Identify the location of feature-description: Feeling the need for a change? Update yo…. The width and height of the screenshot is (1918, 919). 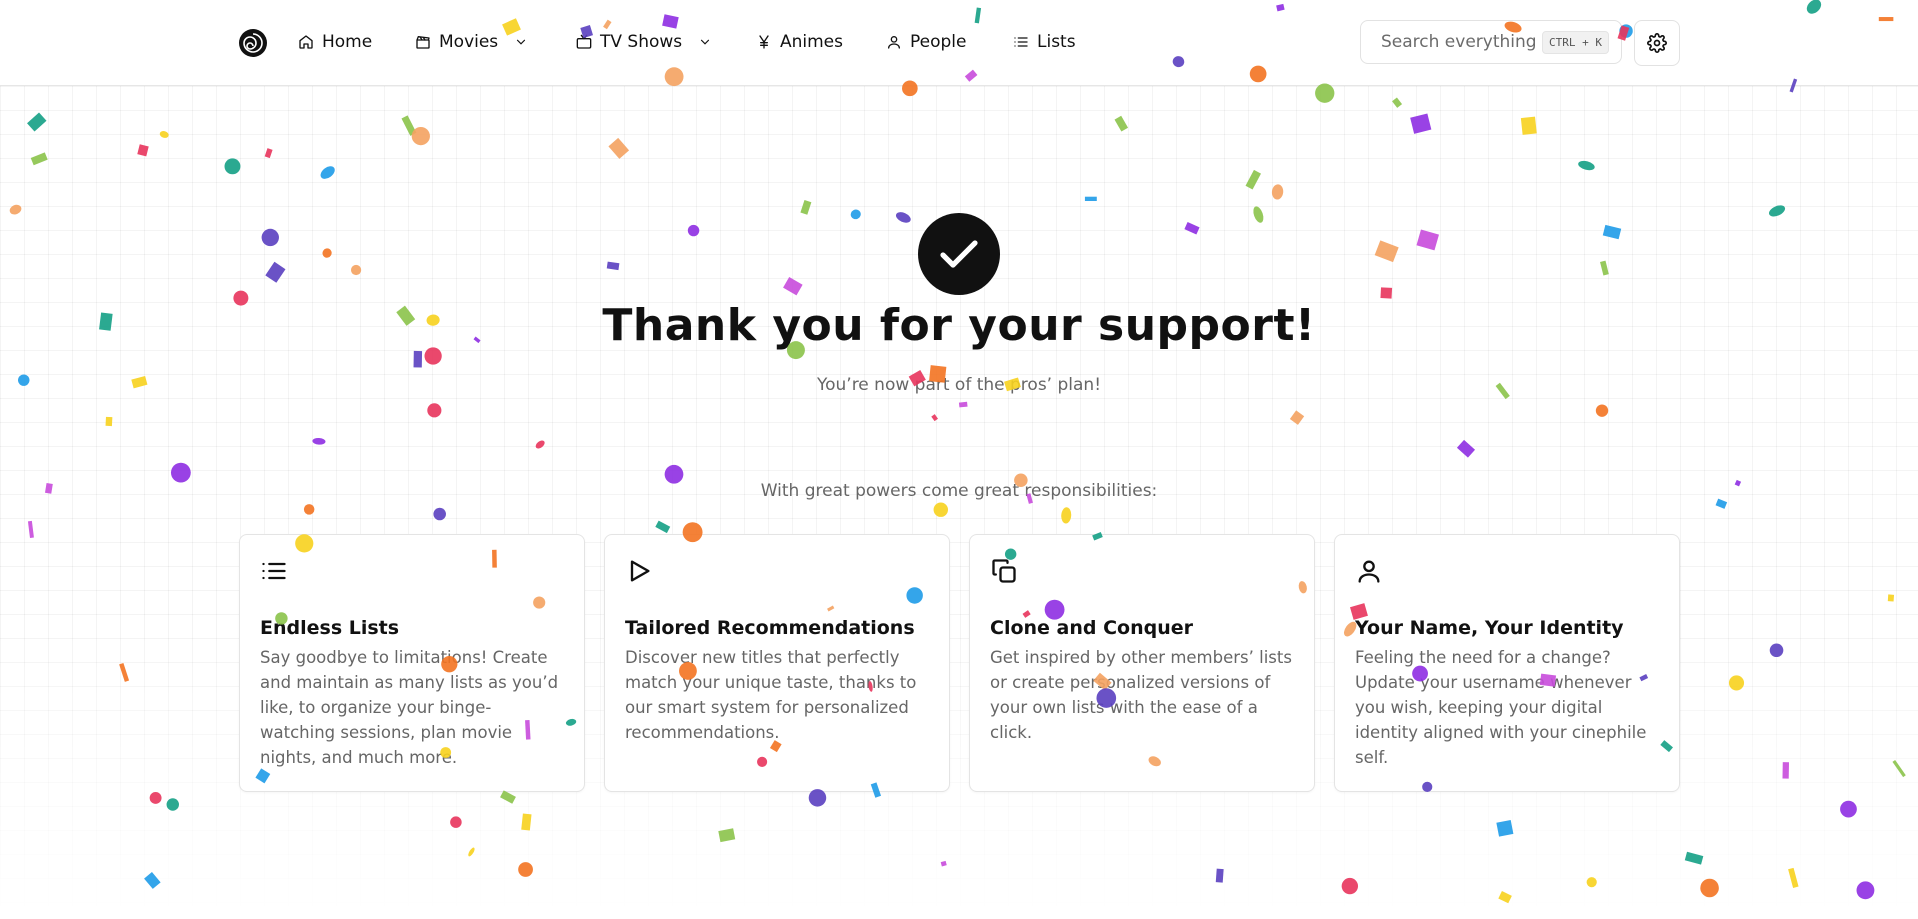
(1501, 707).